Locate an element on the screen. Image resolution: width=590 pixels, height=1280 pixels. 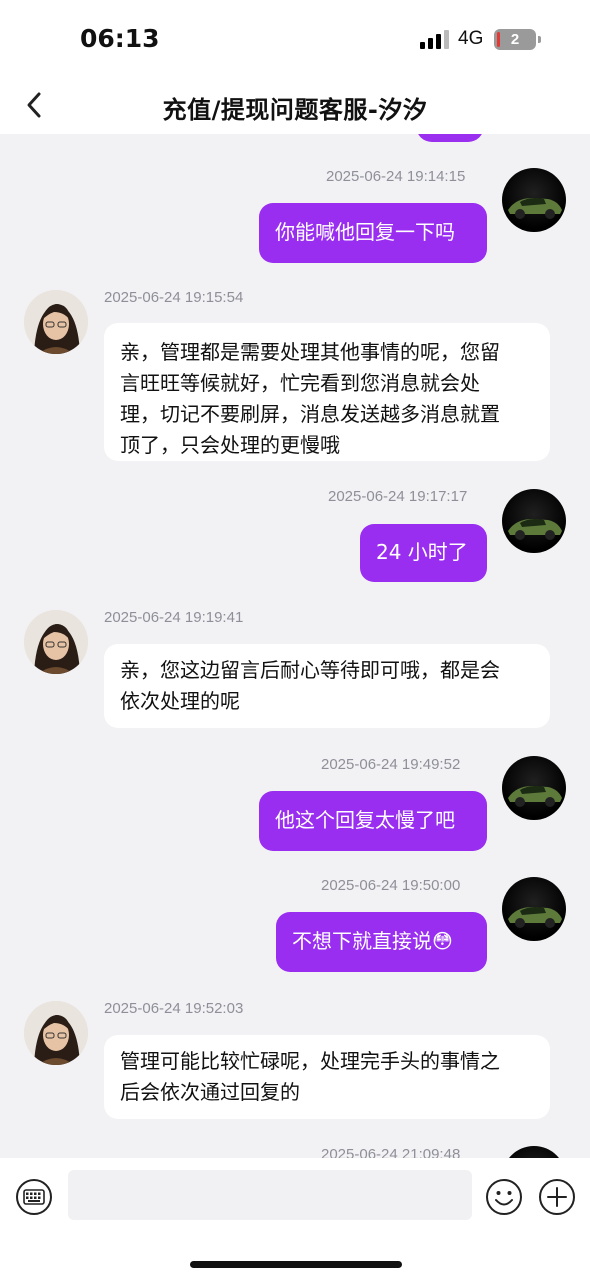
message-timestamp: 2025-06-24 19:14:15 is located at coordinates (396, 176).